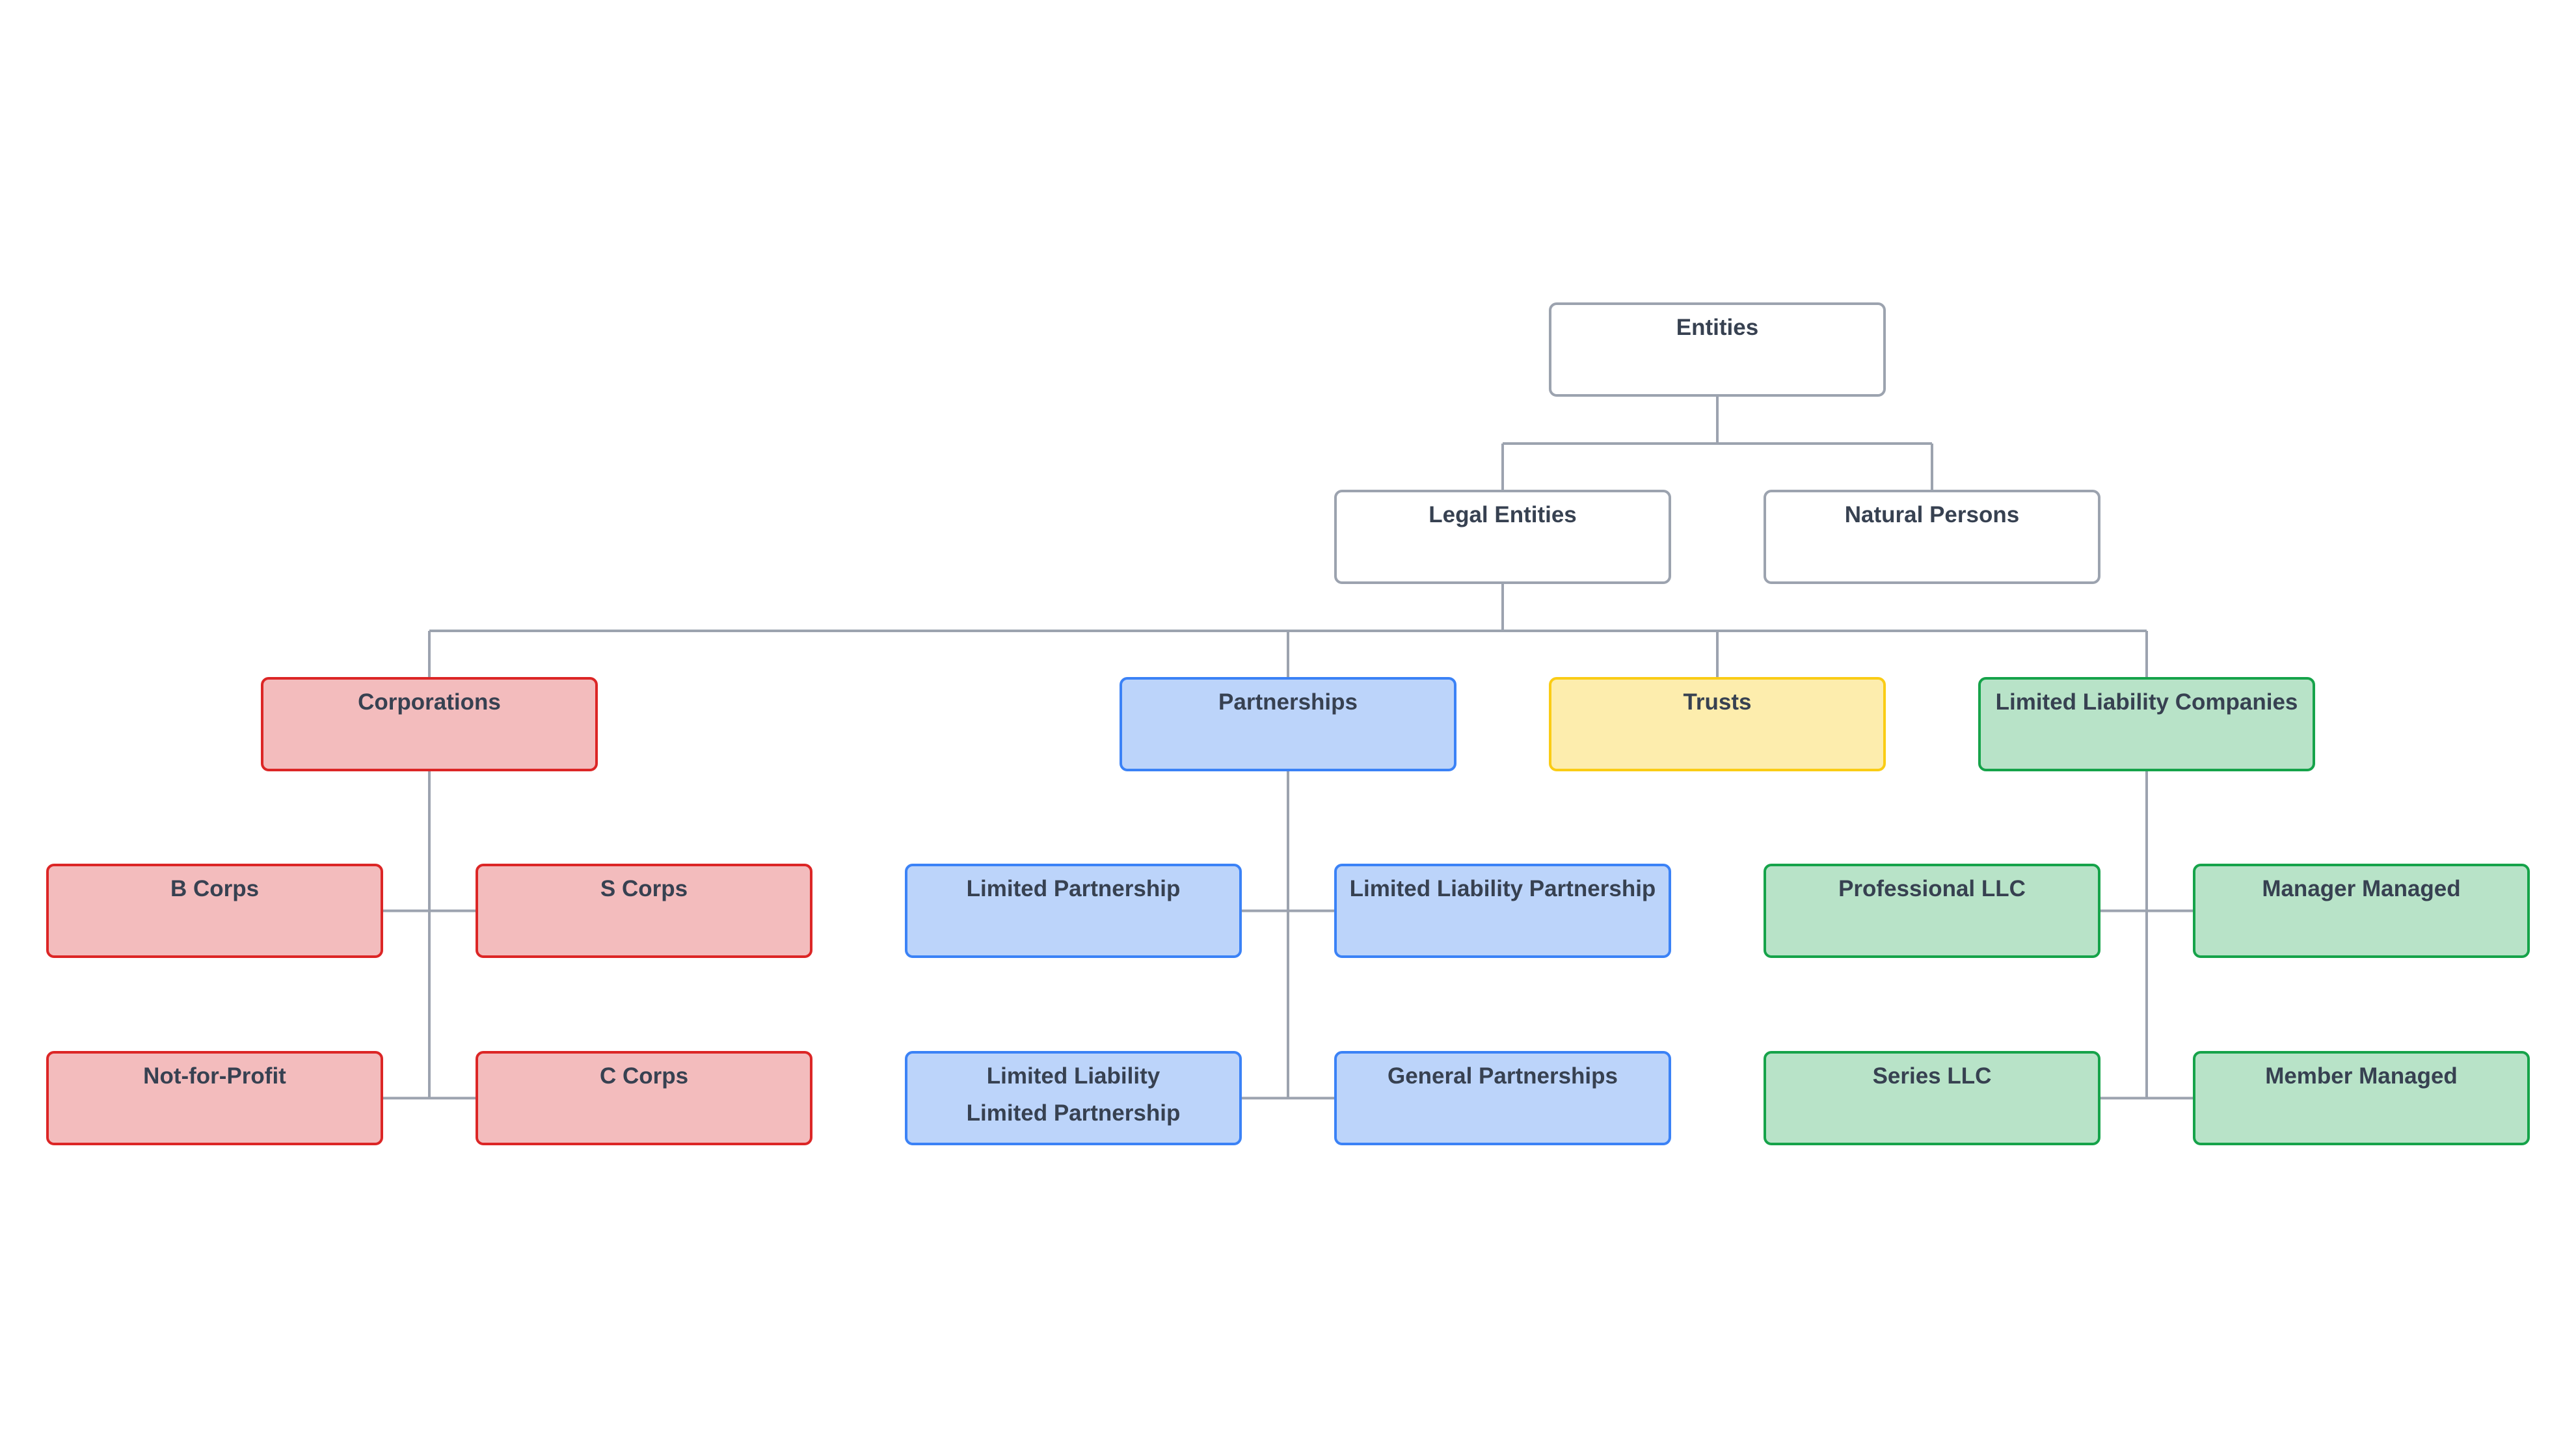  What do you see at coordinates (1502, 911) in the screenshot?
I see `node-limited-liability-partnership: Limited Liability Partnership` at bounding box center [1502, 911].